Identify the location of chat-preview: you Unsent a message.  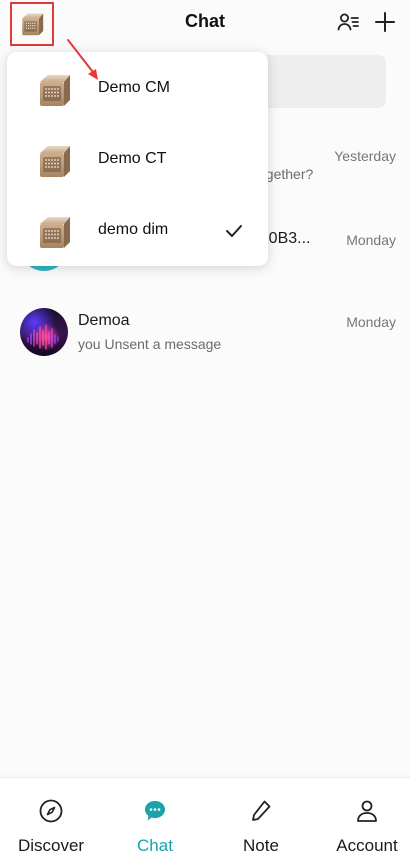
(150, 344).